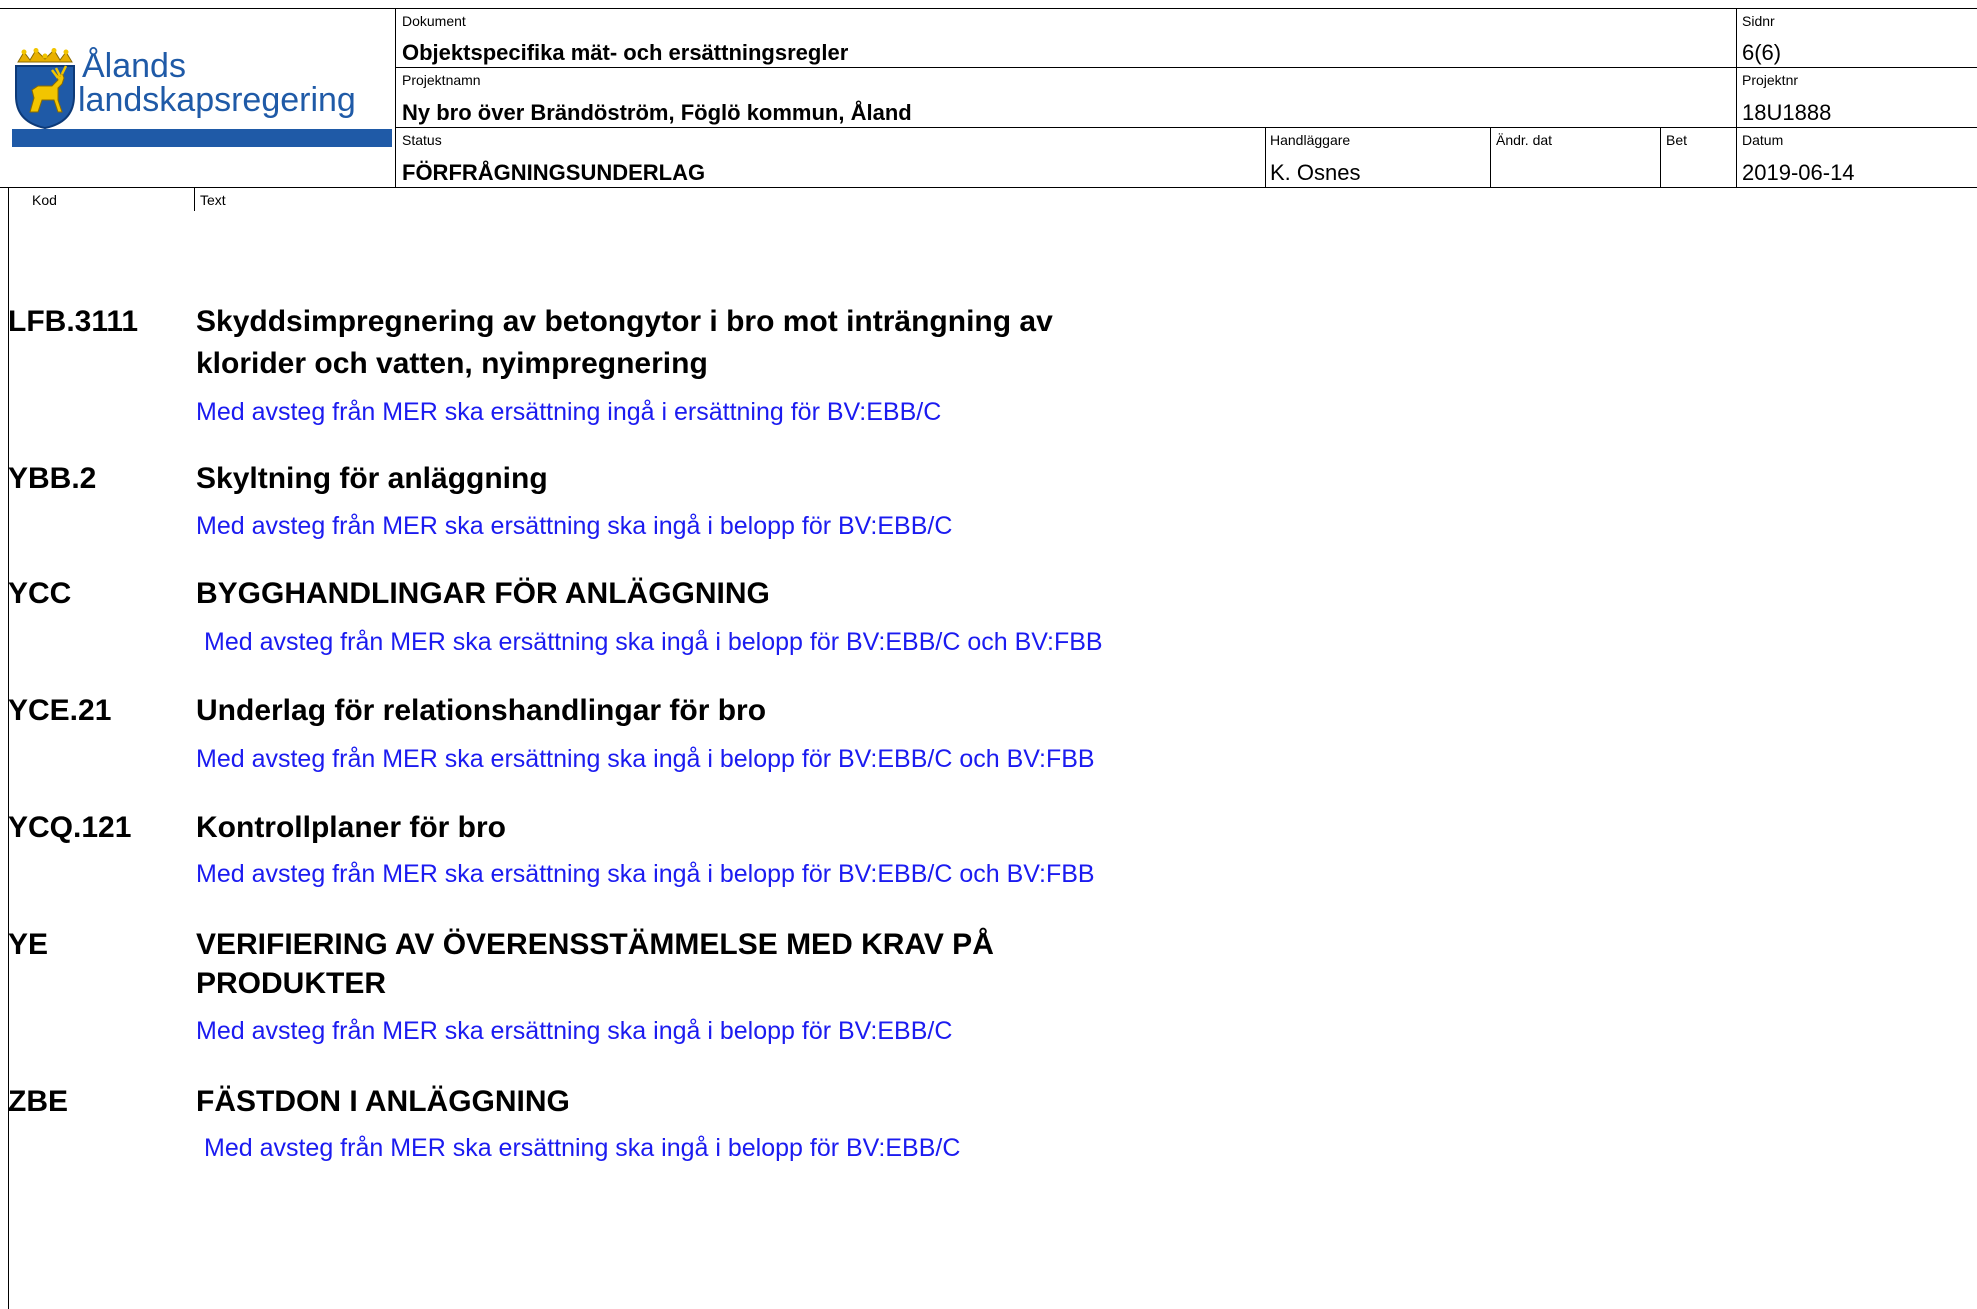 Image resolution: width=1977 pixels, height=1309 pixels. I want to click on datum-value: 2019-06-14, so click(1798, 172).